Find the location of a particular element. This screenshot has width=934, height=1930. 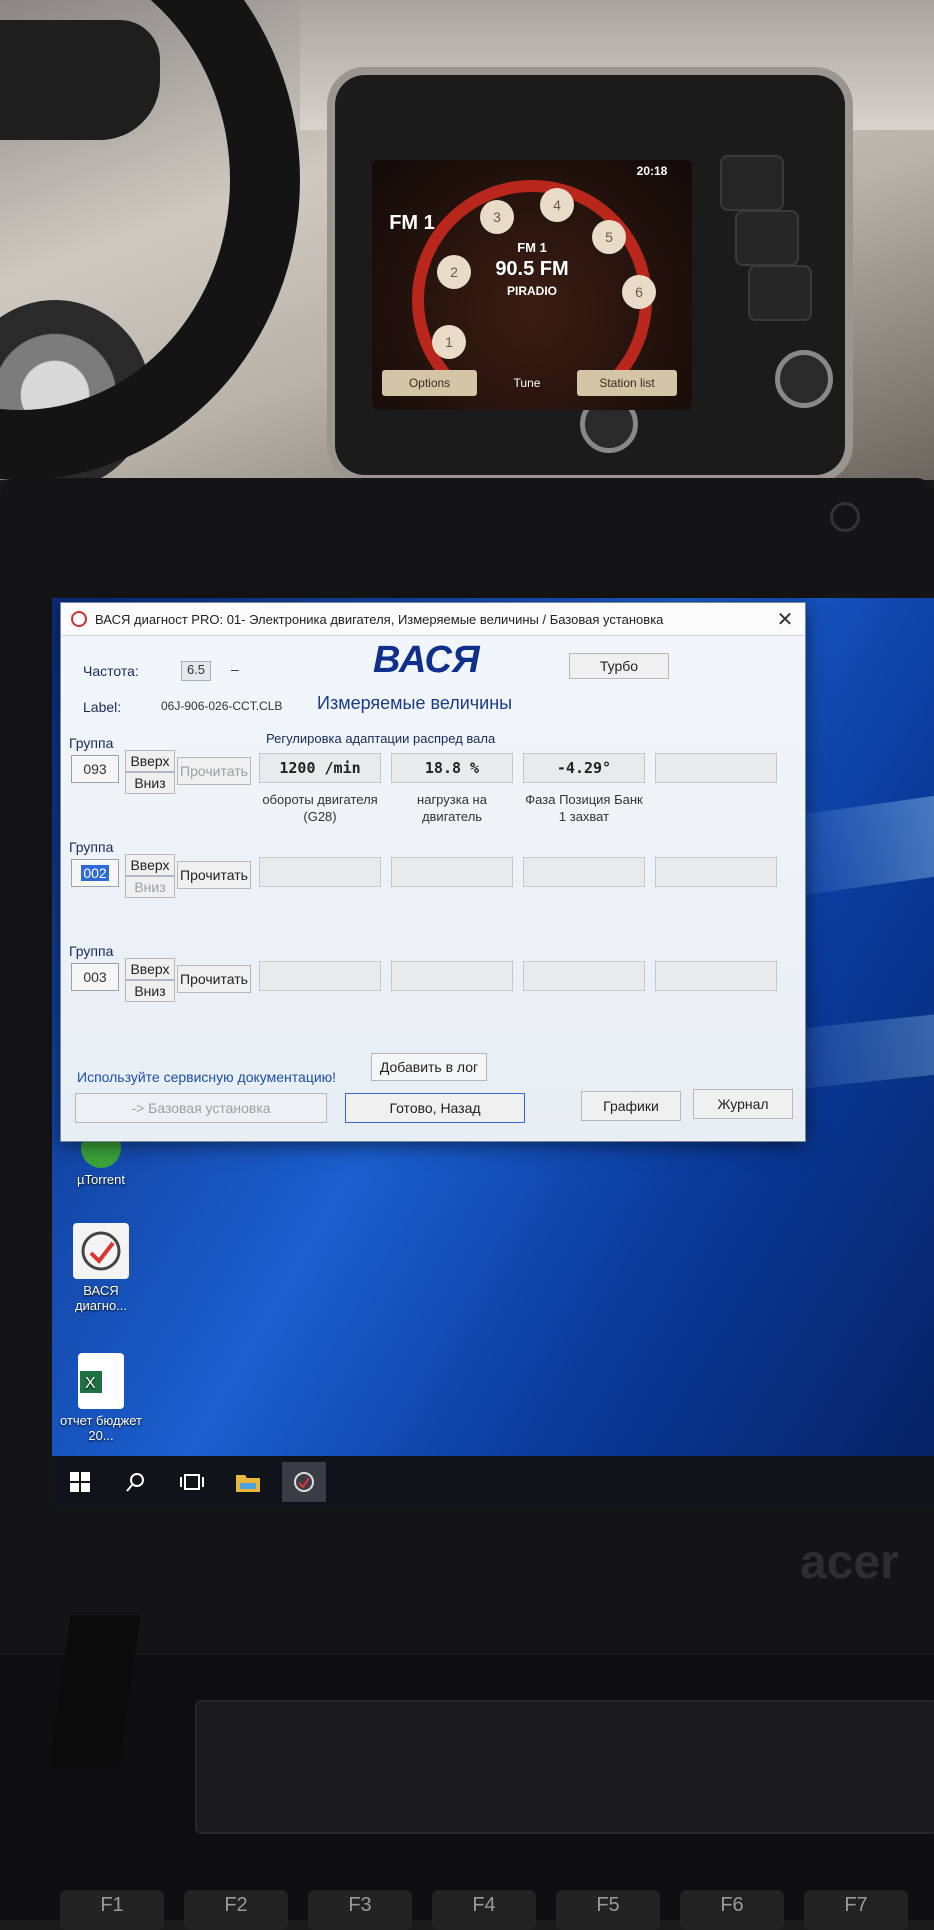

turbo-button: Турбо is located at coordinates (619, 666).